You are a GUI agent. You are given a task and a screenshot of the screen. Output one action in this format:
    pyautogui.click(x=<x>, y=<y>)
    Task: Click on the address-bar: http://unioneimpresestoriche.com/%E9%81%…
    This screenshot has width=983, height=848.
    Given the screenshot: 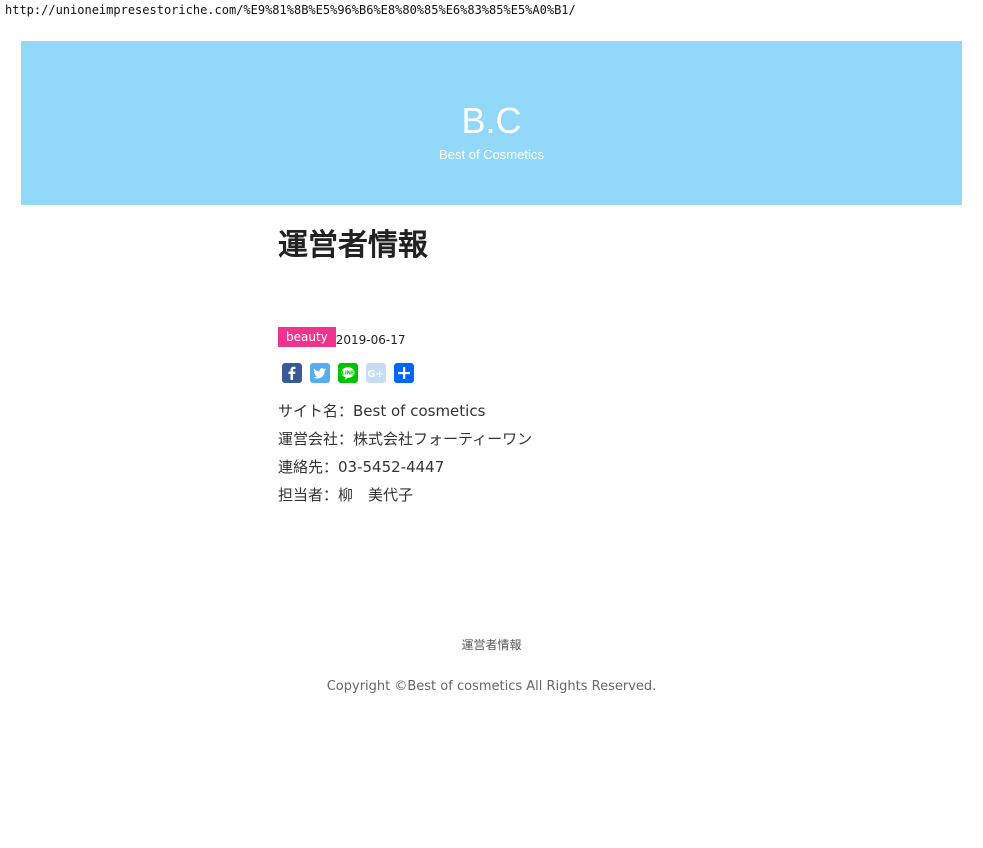 What is the action you would take?
    pyautogui.click(x=290, y=10)
    